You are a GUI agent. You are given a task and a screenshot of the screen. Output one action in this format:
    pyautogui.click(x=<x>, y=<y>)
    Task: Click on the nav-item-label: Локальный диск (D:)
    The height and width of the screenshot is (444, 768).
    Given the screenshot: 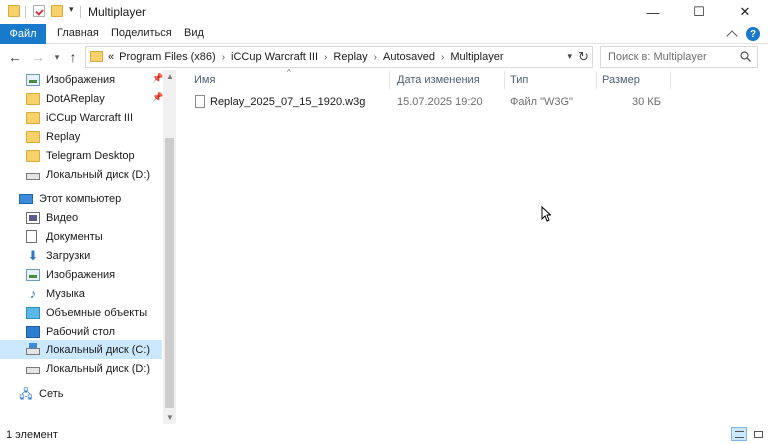 What is the action you would take?
    pyautogui.click(x=98, y=174)
    